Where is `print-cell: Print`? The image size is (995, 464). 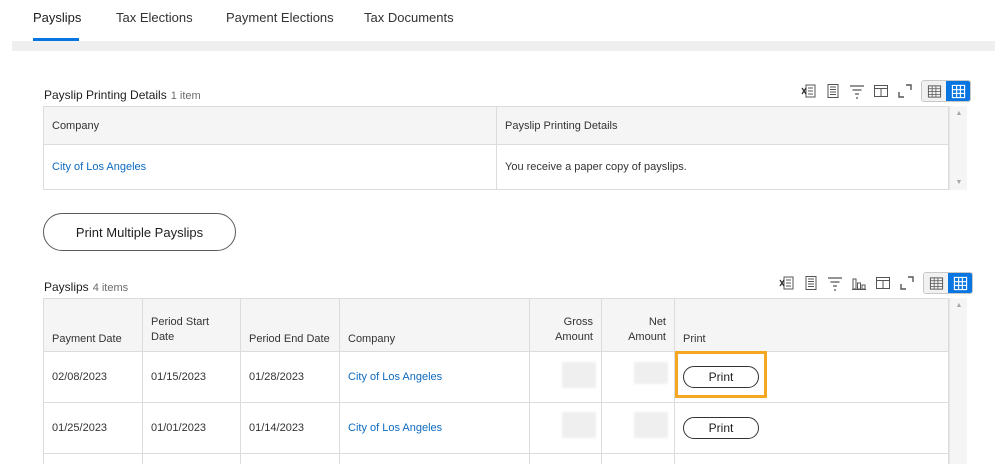 print-cell: Print is located at coordinates (811, 428).